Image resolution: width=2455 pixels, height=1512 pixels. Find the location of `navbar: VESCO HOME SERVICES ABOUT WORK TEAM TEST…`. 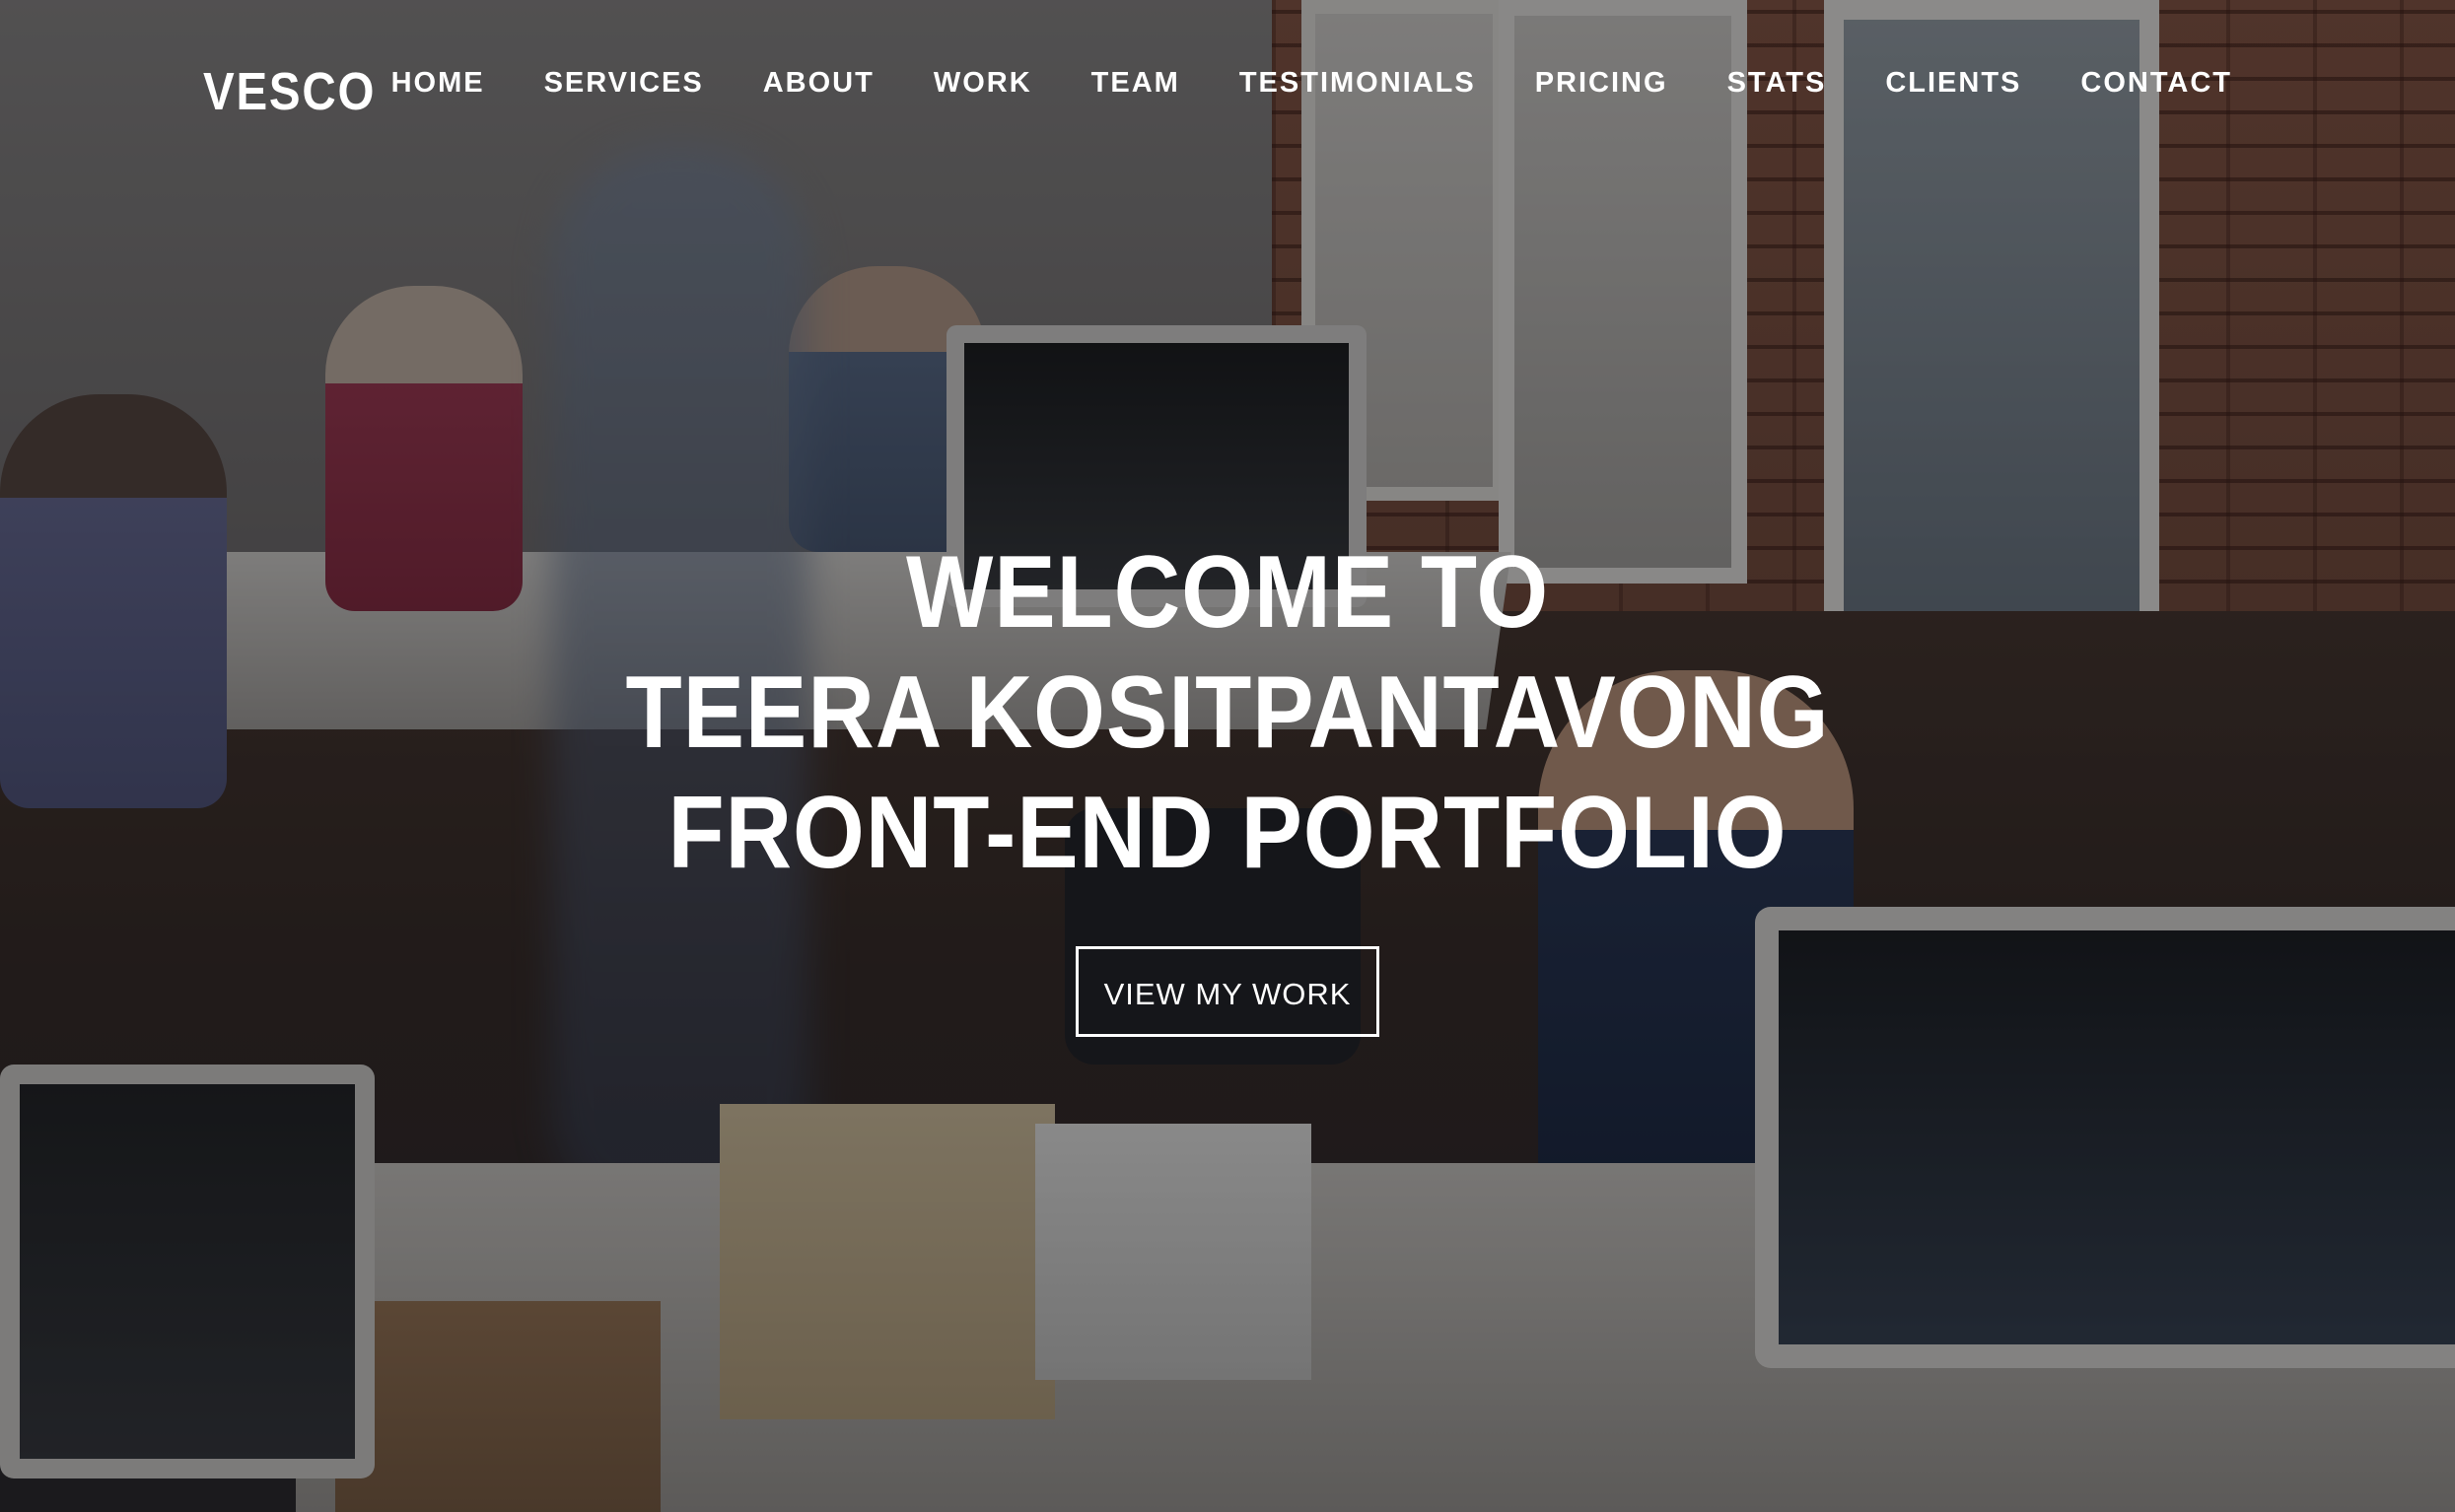

navbar: VESCO HOME SERVICES ABOUT WORK TEAM TEST… is located at coordinates (1227, 88).